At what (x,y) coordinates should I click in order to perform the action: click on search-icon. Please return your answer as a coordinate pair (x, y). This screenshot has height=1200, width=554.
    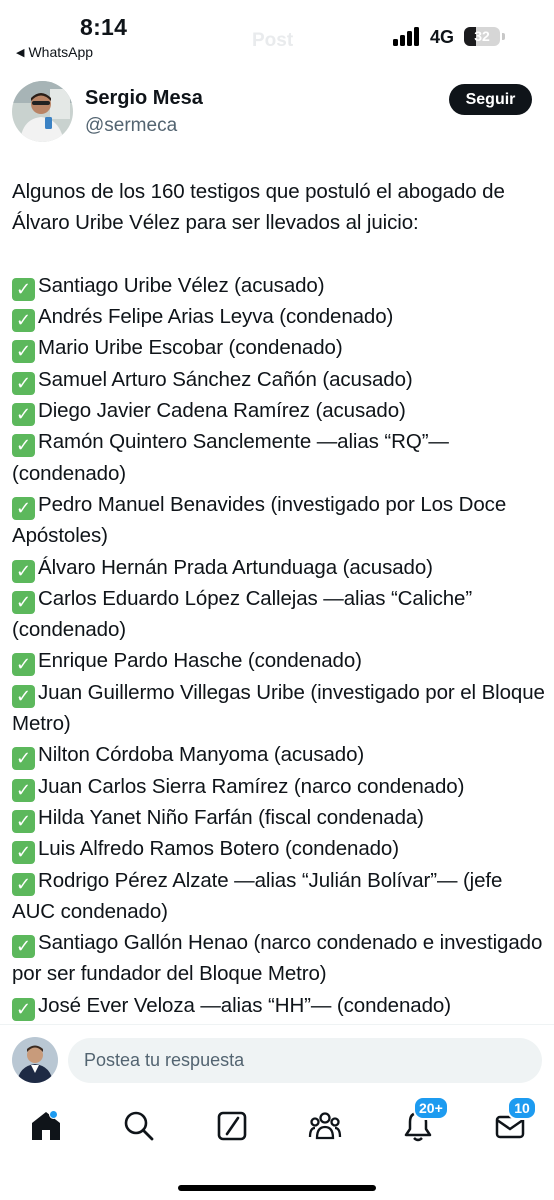
    Looking at the image, I should click on (139, 1126).